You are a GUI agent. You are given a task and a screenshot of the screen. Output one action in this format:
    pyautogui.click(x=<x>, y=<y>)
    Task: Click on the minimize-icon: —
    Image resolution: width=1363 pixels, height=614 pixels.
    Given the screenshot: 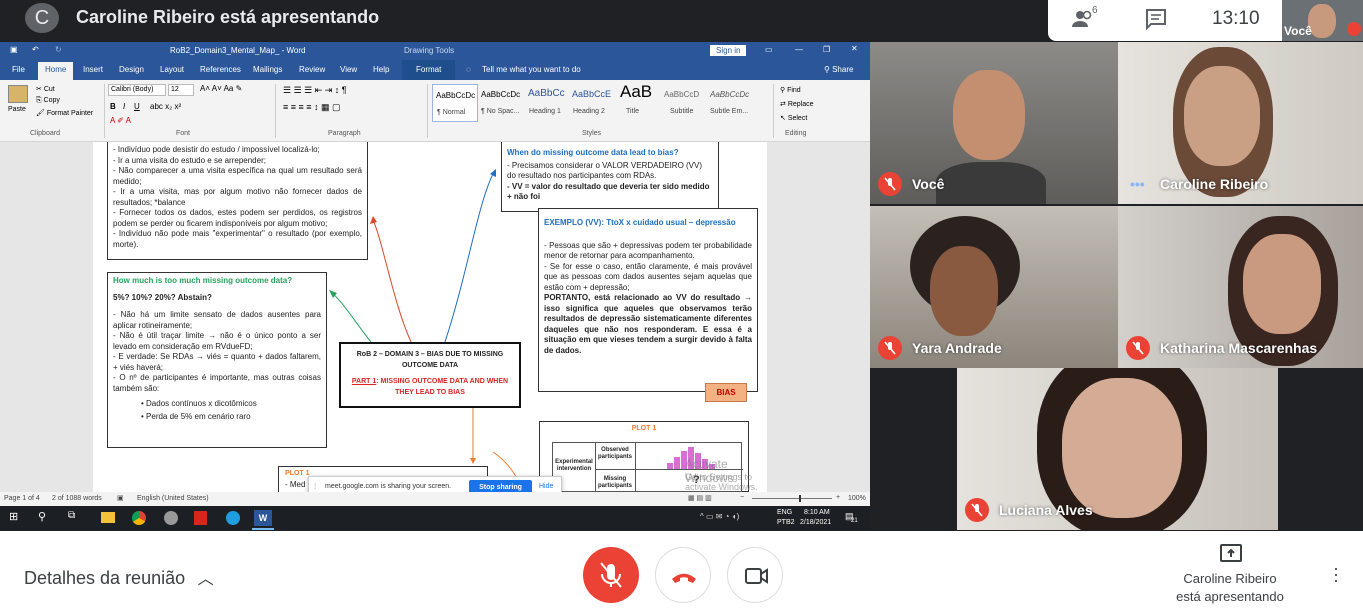 What is the action you would take?
    pyautogui.click(x=799, y=49)
    